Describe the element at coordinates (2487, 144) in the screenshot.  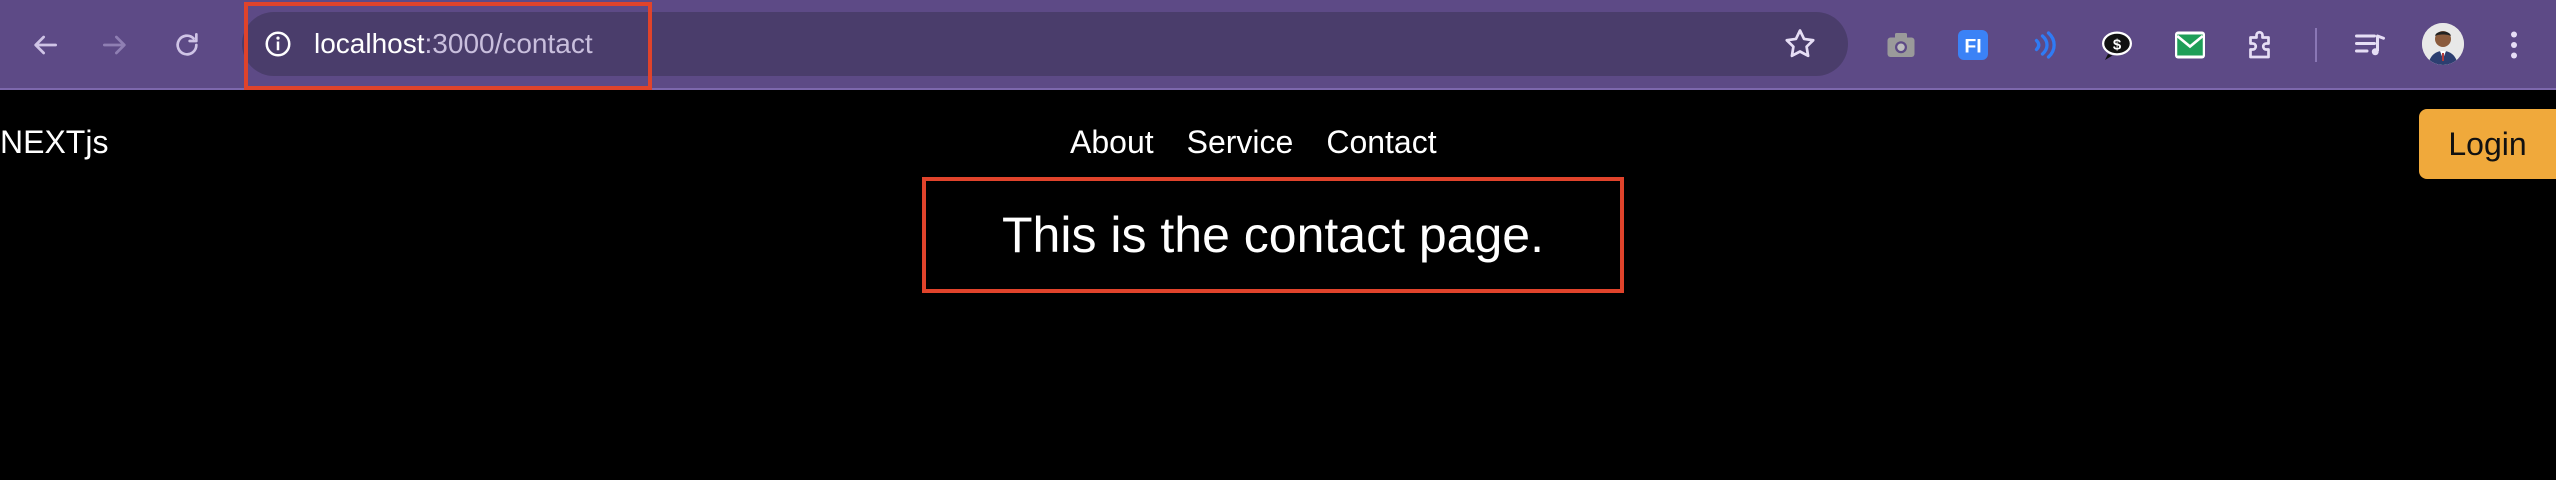
I see `login-button: Login` at that location.